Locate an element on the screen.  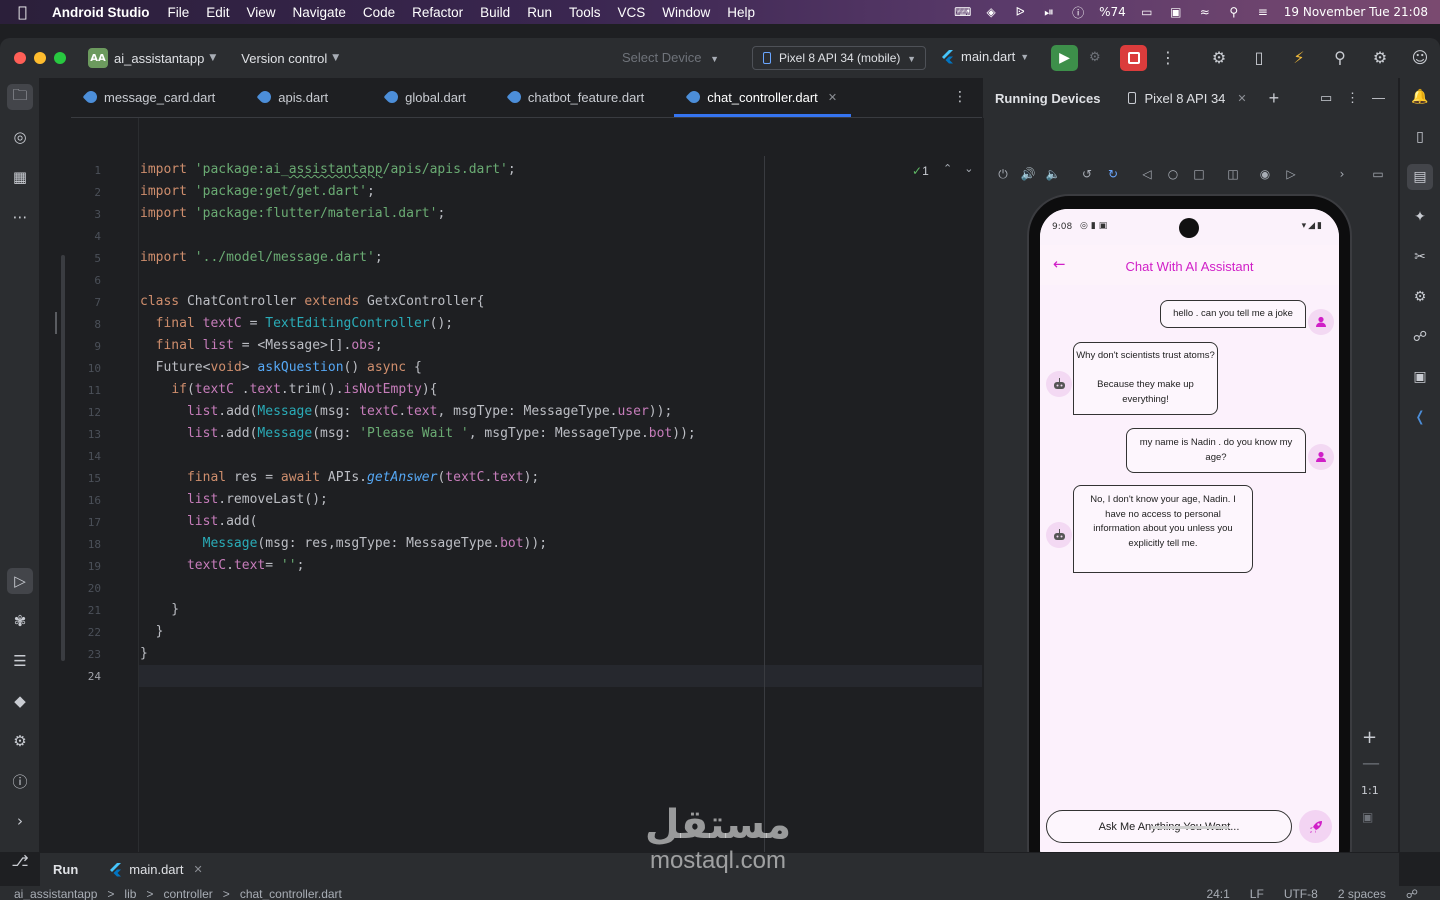
run-tool-window-title: Run is located at coordinates (65, 869).